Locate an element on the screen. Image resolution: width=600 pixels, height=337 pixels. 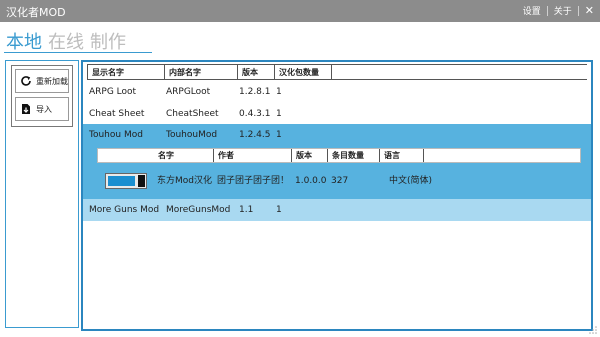
cell-display-name: More Guns Mod is located at coordinates (124, 210).